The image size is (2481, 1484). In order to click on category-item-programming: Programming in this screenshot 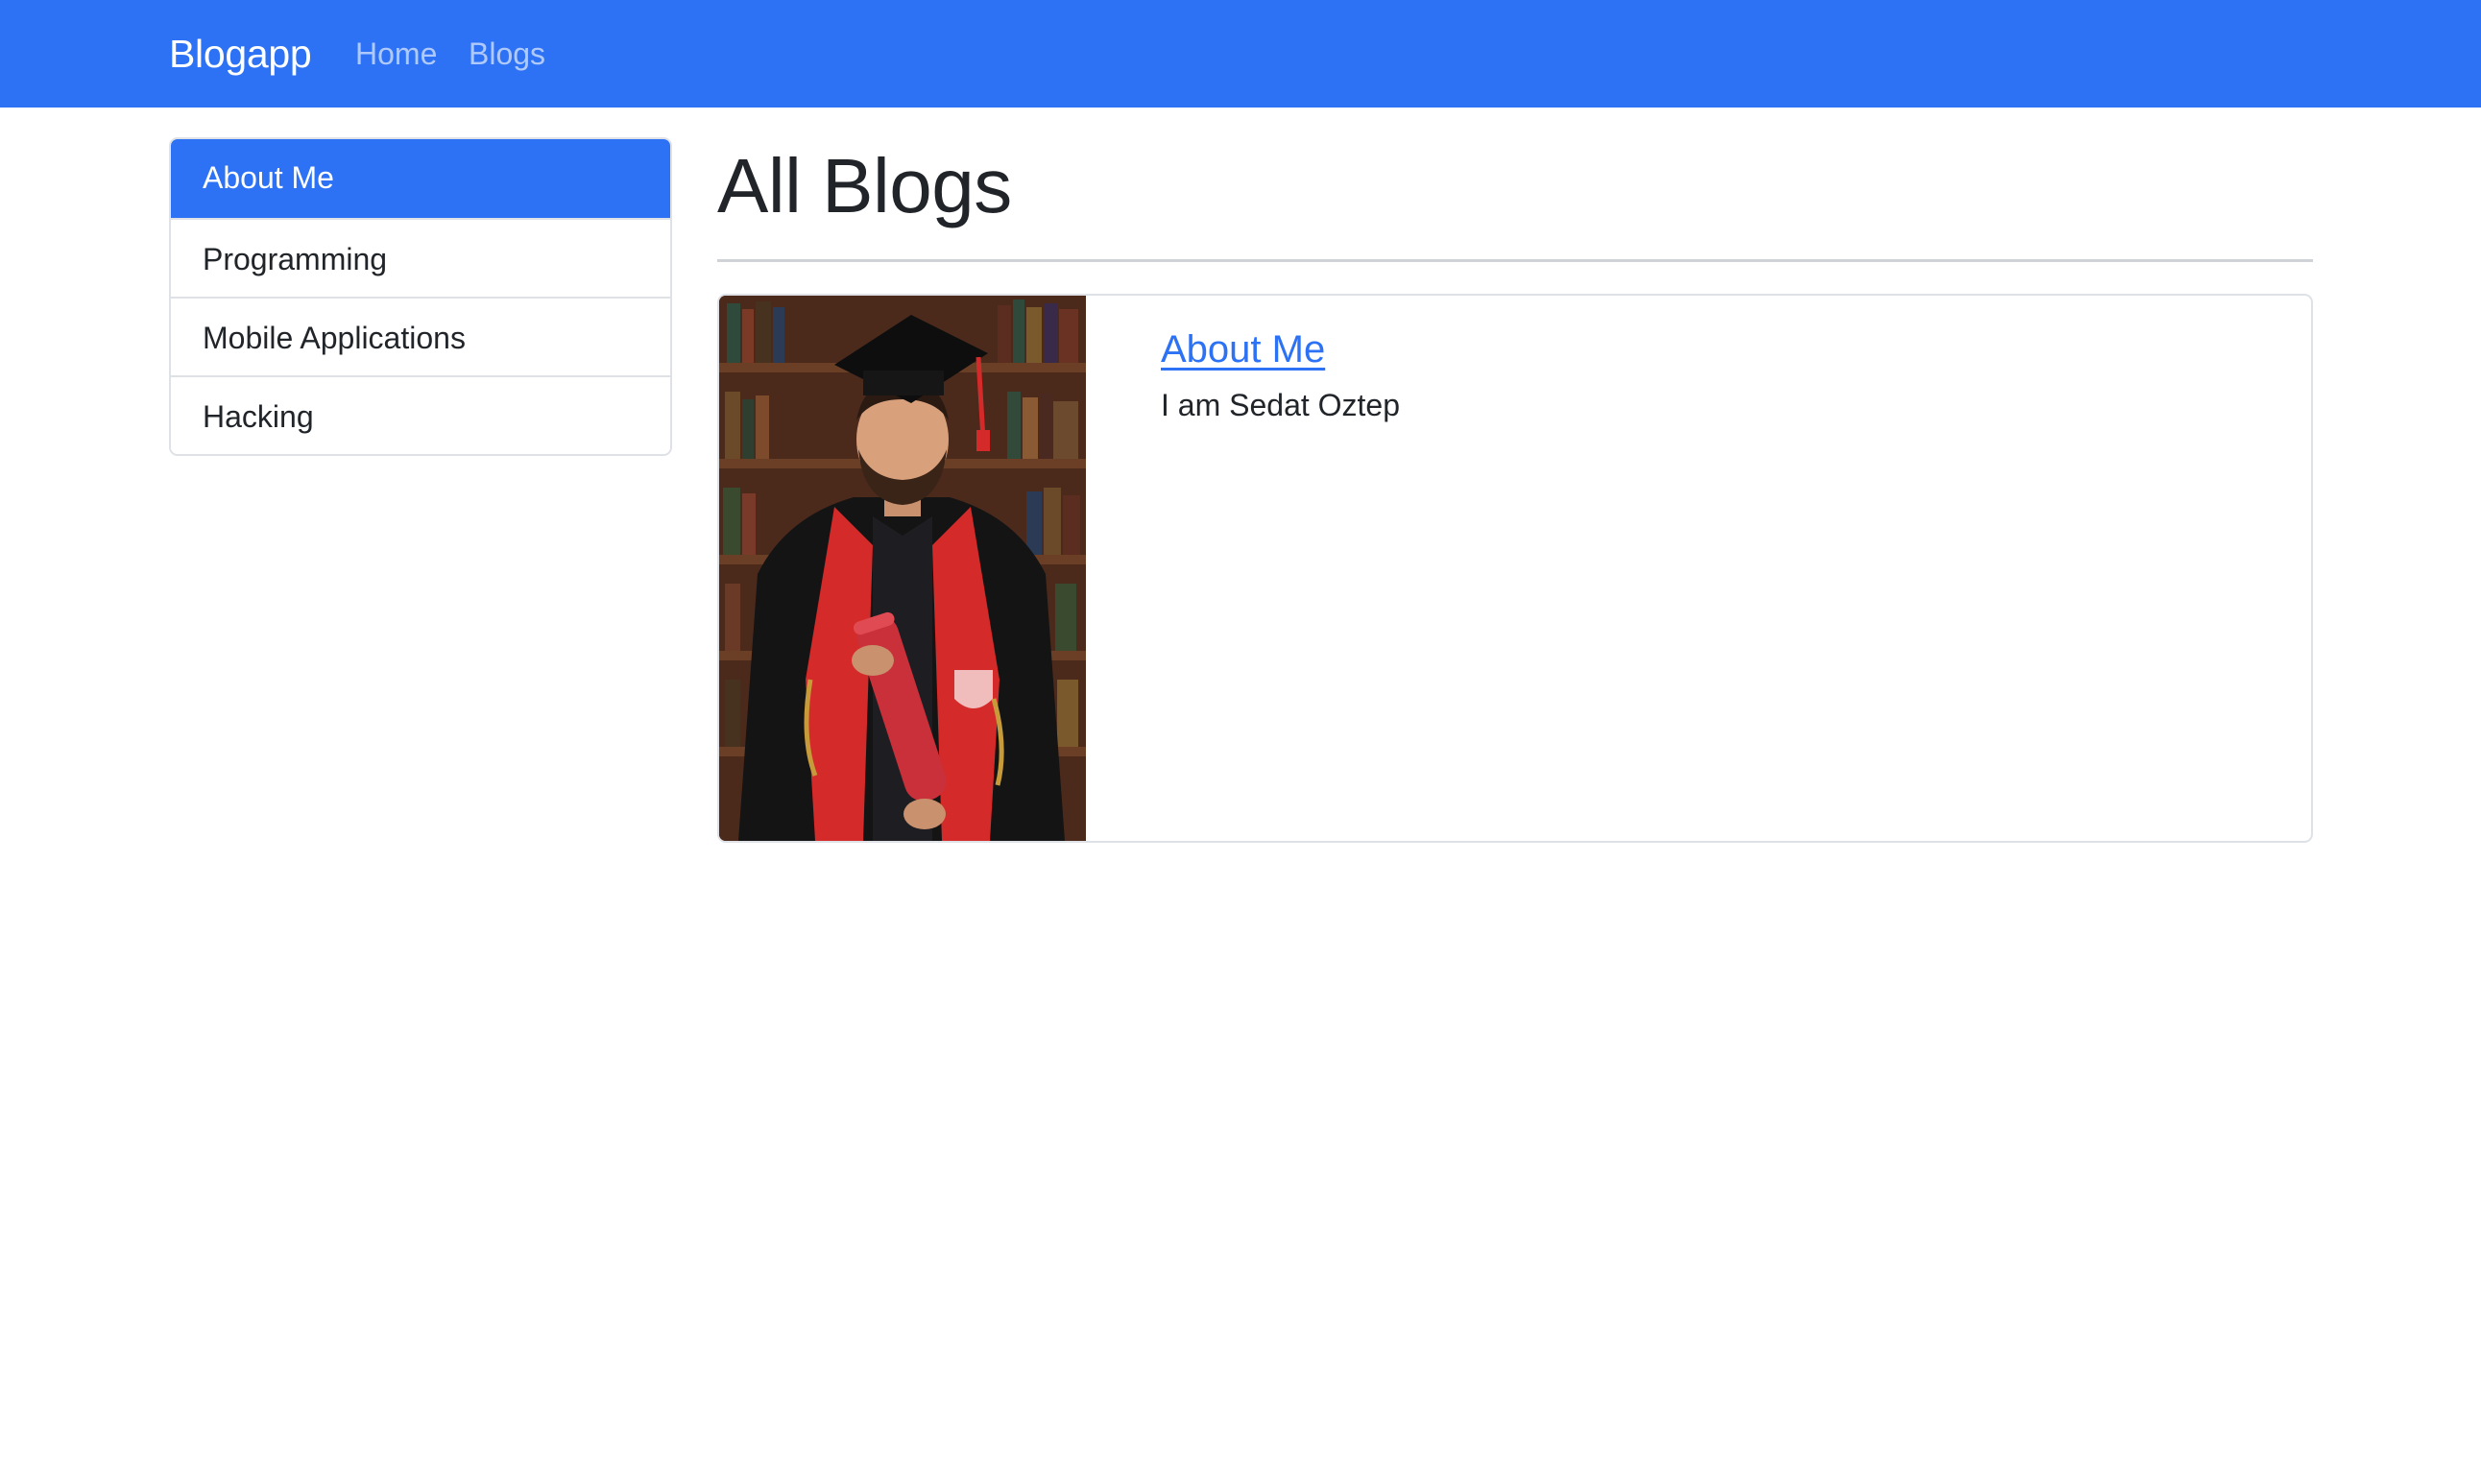, I will do `click(420, 258)`.